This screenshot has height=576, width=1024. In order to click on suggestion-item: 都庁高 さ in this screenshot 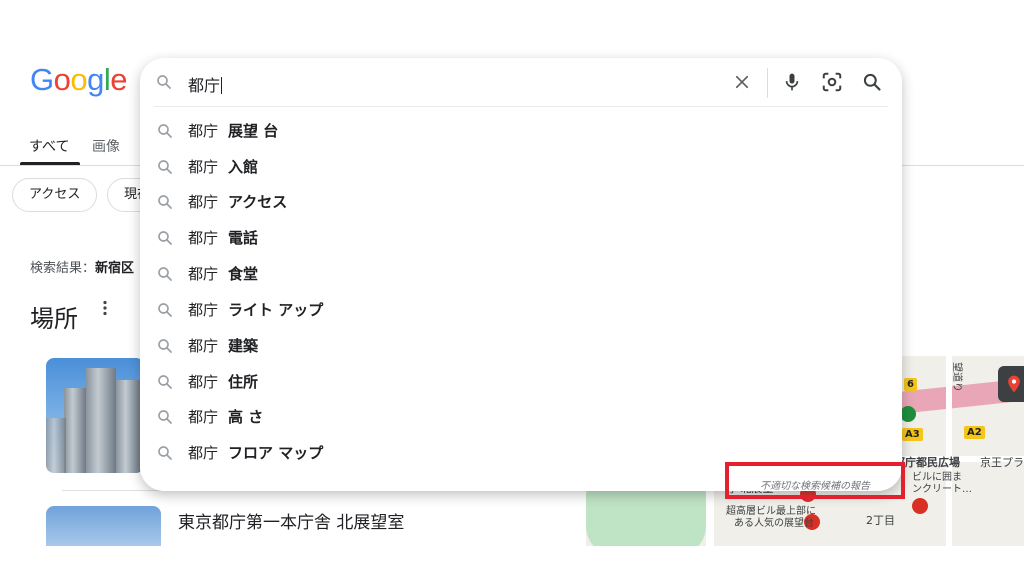, I will do `click(521, 416)`.